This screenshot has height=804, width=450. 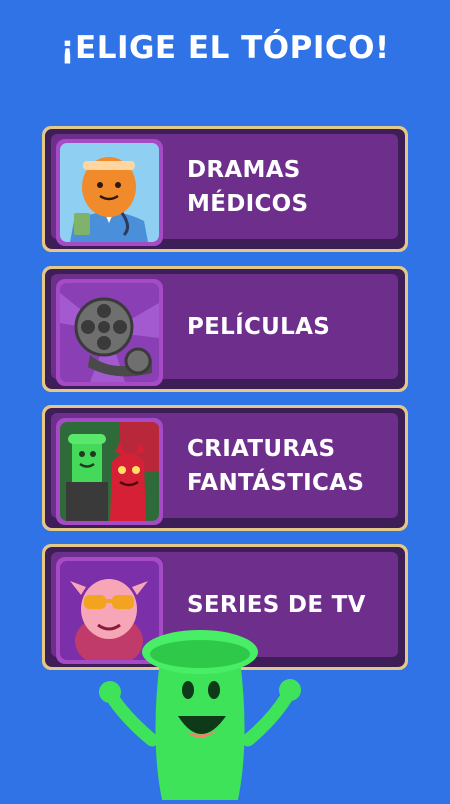 I want to click on card-face: CRIATURAS FANTÁSTICAS, so click(x=224, y=469).